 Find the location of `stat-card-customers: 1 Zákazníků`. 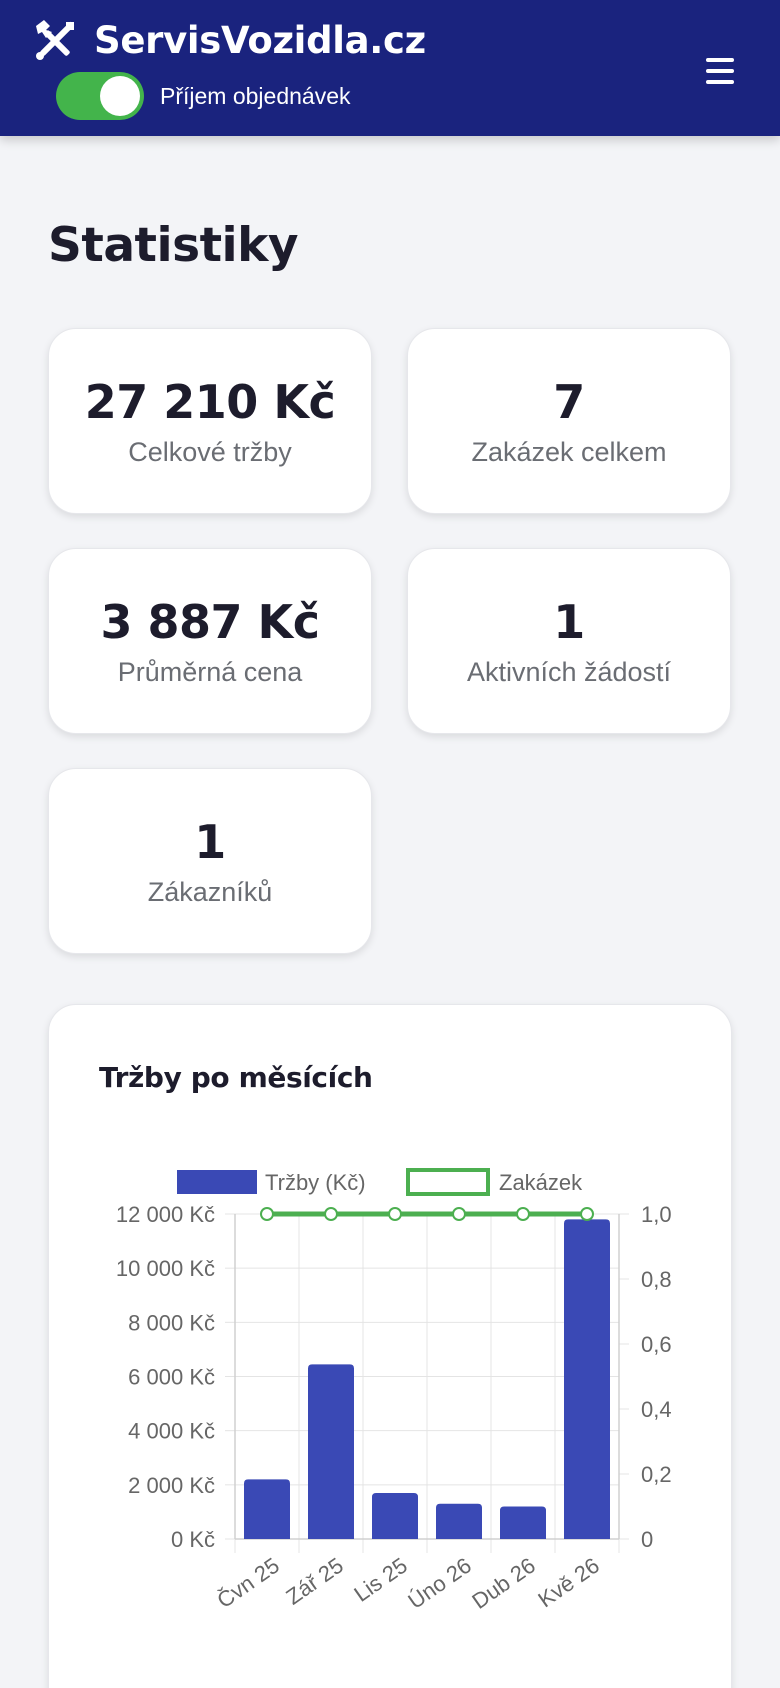

stat-card-customers: 1 Zákazníků is located at coordinates (210, 861).